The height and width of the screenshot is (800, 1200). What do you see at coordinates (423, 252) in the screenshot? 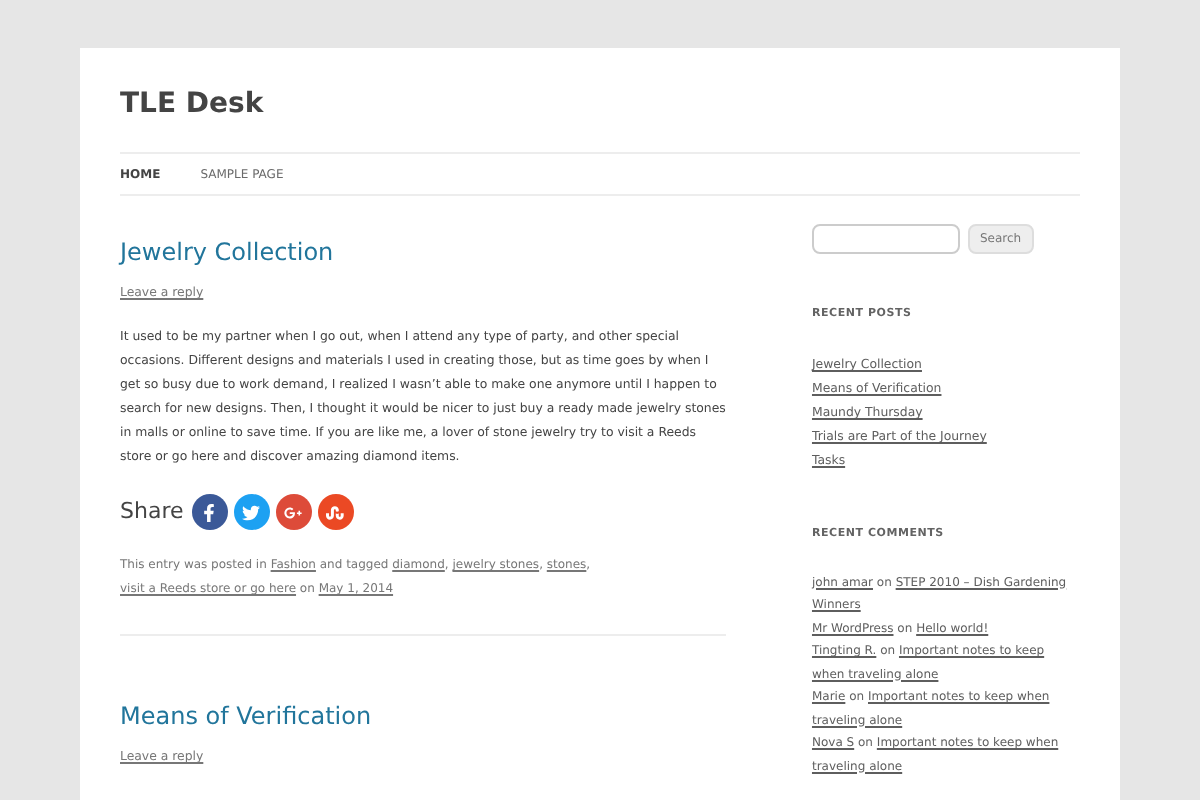
I see `post-title: Jewelry Collection` at bounding box center [423, 252].